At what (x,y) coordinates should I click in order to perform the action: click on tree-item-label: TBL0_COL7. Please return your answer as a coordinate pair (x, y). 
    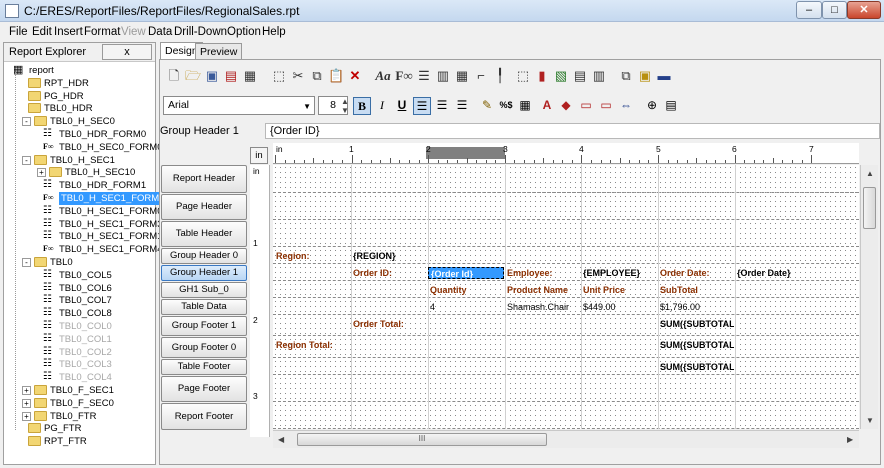
    Looking at the image, I should click on (85, 300).